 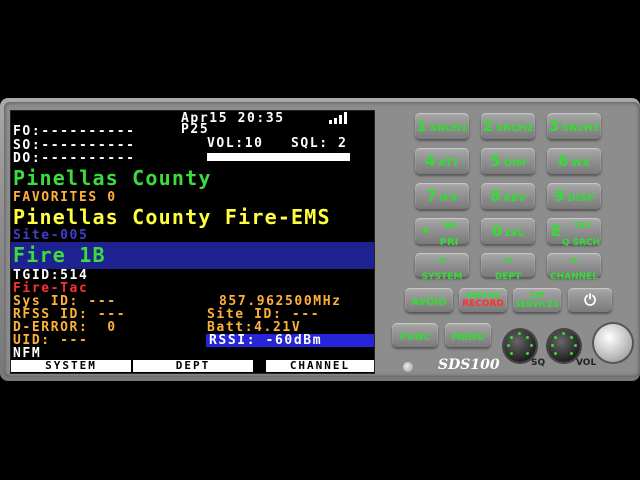 I want to click on func-button: FUNC, so click(x=415, y=335).